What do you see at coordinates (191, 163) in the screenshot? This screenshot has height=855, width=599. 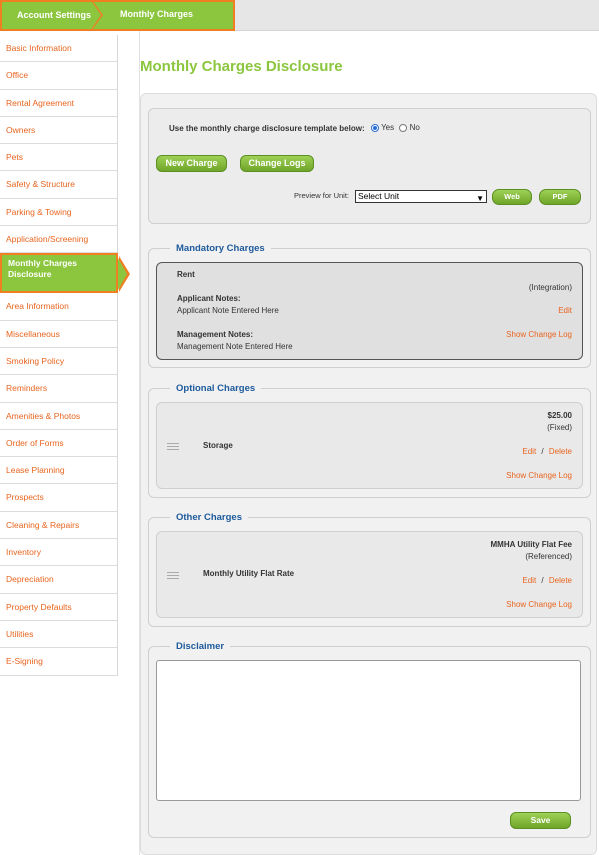 I see `new-charge-button: New Charge` at bounding box center [191, 163].